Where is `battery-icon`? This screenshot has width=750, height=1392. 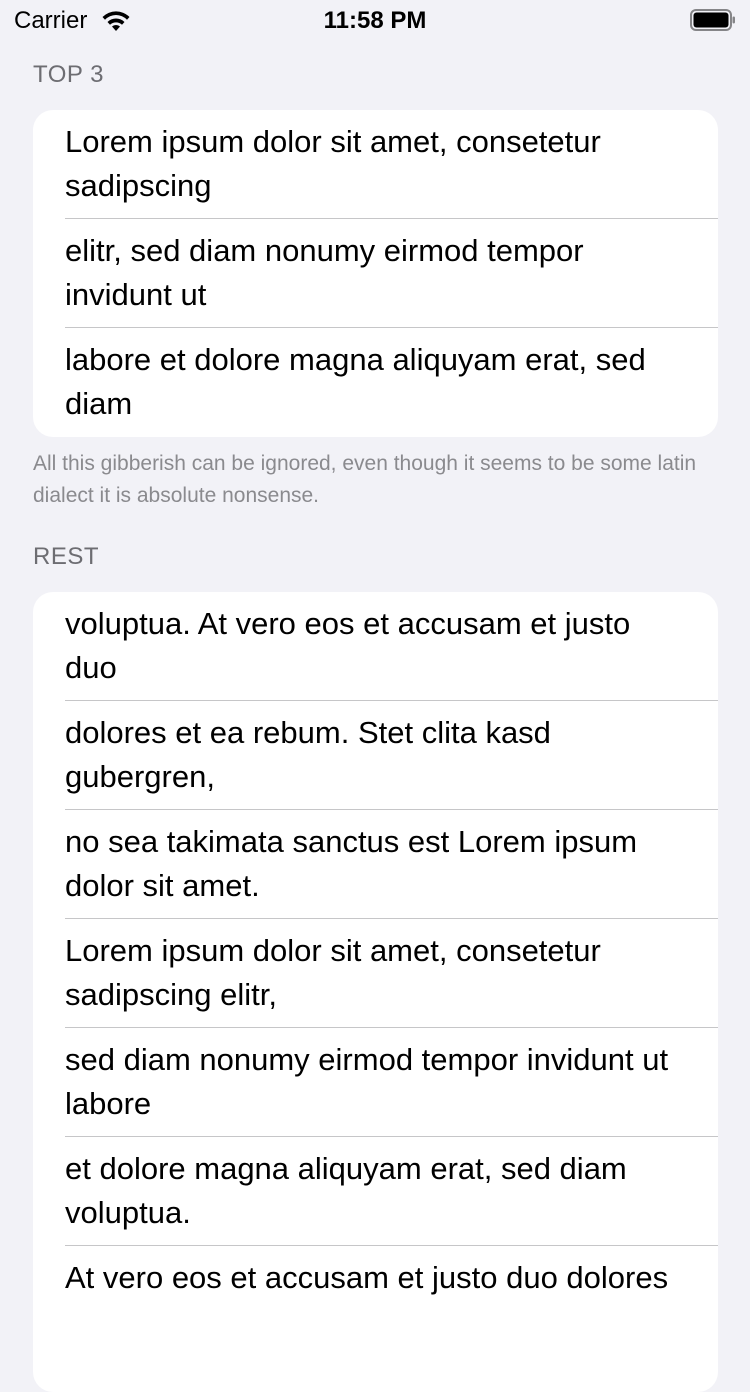
battery-icon is located at coordinates (712, 20).